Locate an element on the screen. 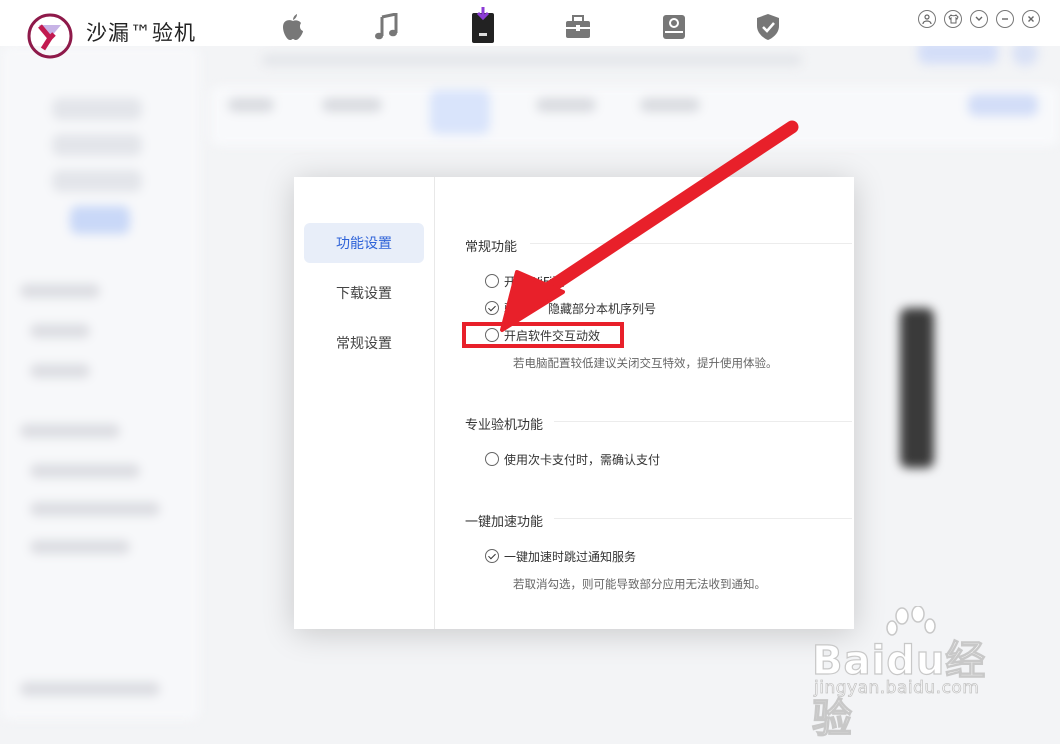 The height and width of the screenshot is (744, 1060). watermark-url: jingyan.baidu.com is located at coordinates (897, 688).